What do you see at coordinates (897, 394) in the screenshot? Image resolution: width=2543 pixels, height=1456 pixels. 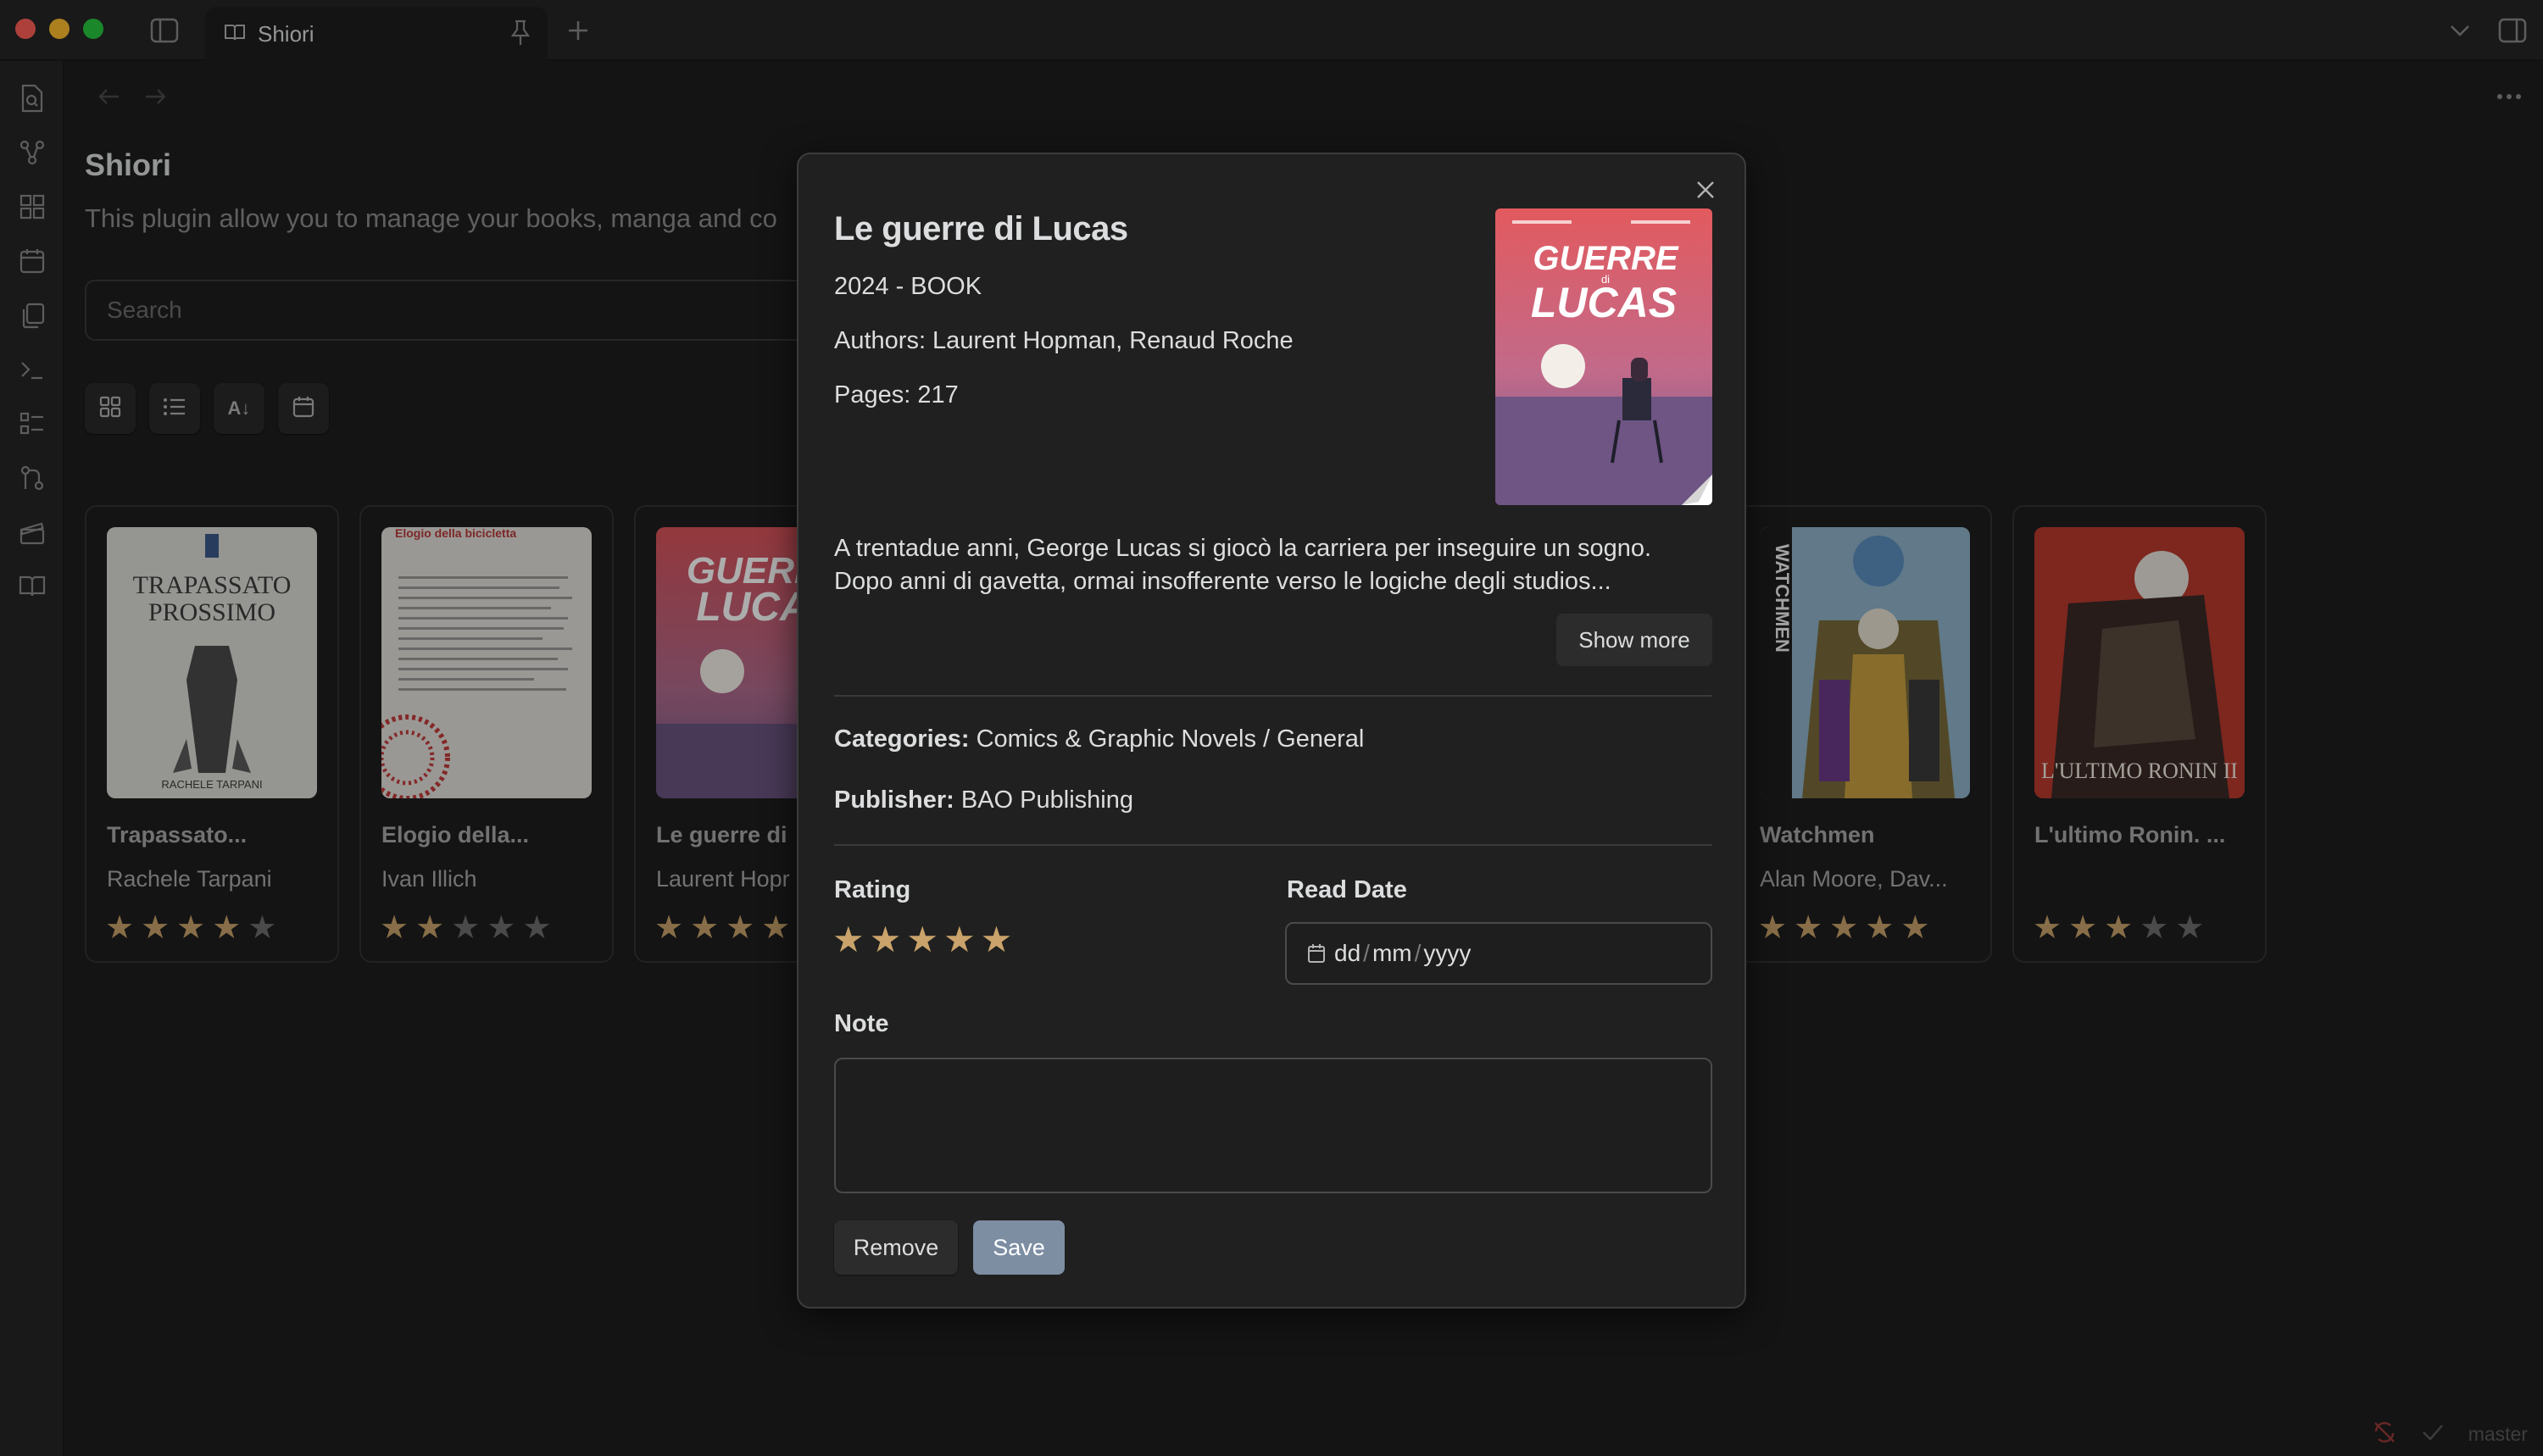 I see `book-pages: Pages: 217` at bounding box center [897, 394].